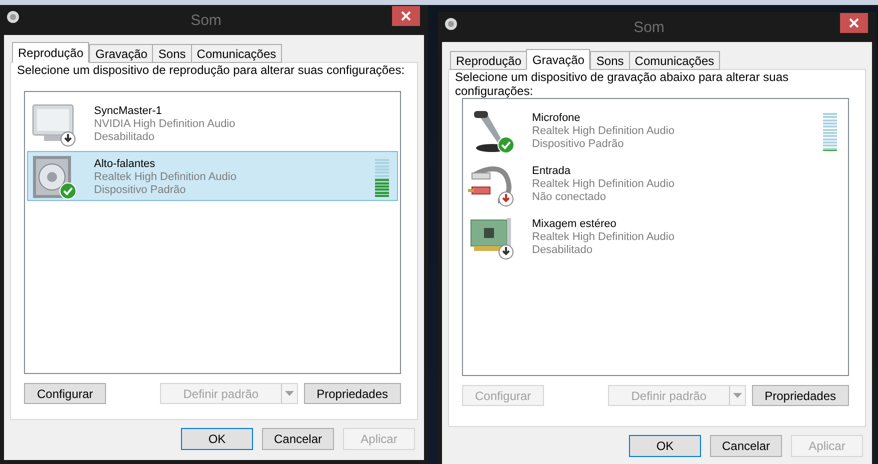 The image size is (878, 464). What do you see at coordinates (165, 124) in the screenshot?
I see `device-driver: NVIDIA High Definition Audio` at bounding box center [165, 124].